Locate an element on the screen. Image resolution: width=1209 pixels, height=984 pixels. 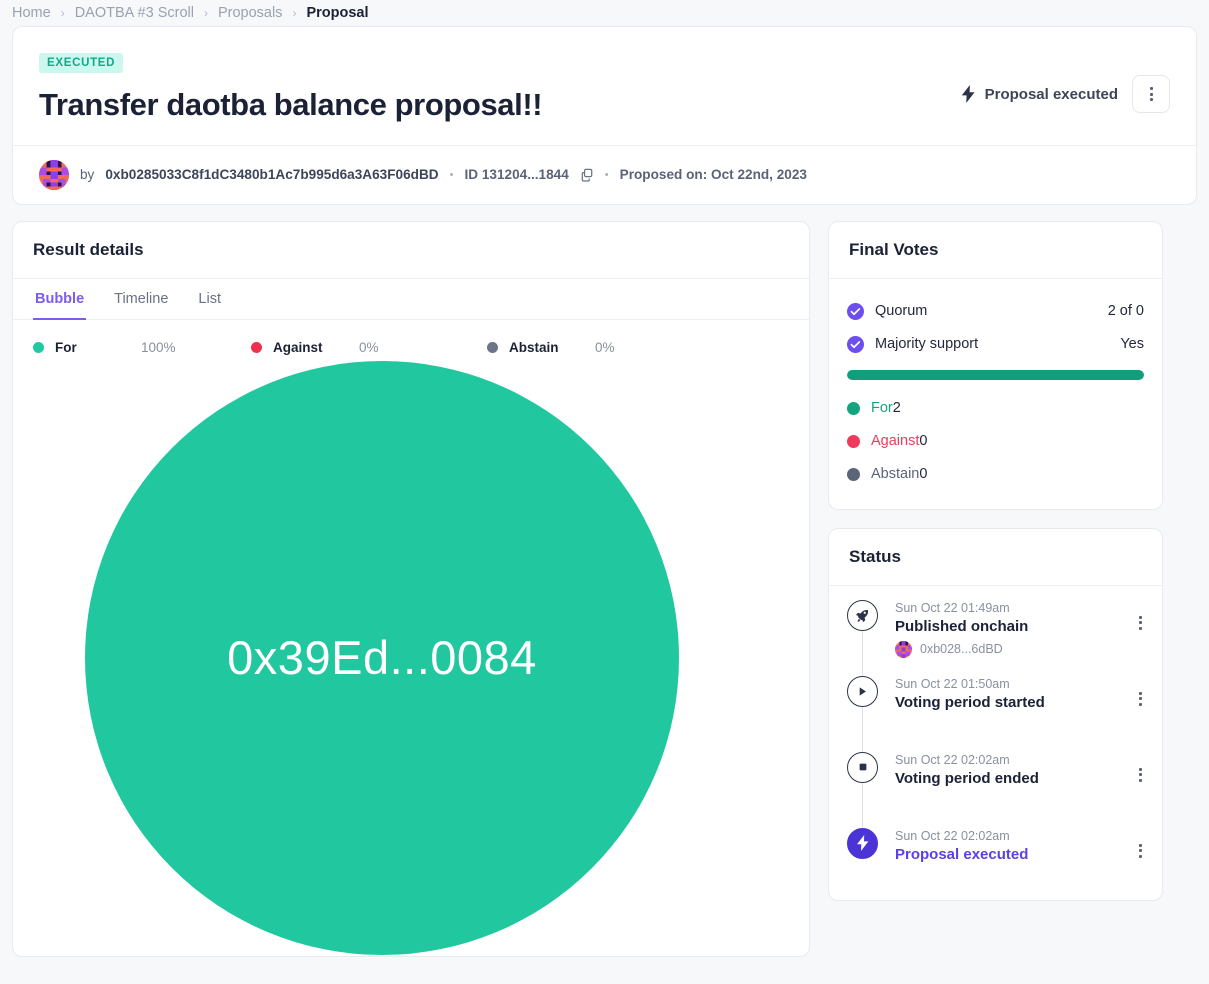
vote-tally-abstain: Abstain 0 is located at coordinates (995, 474).